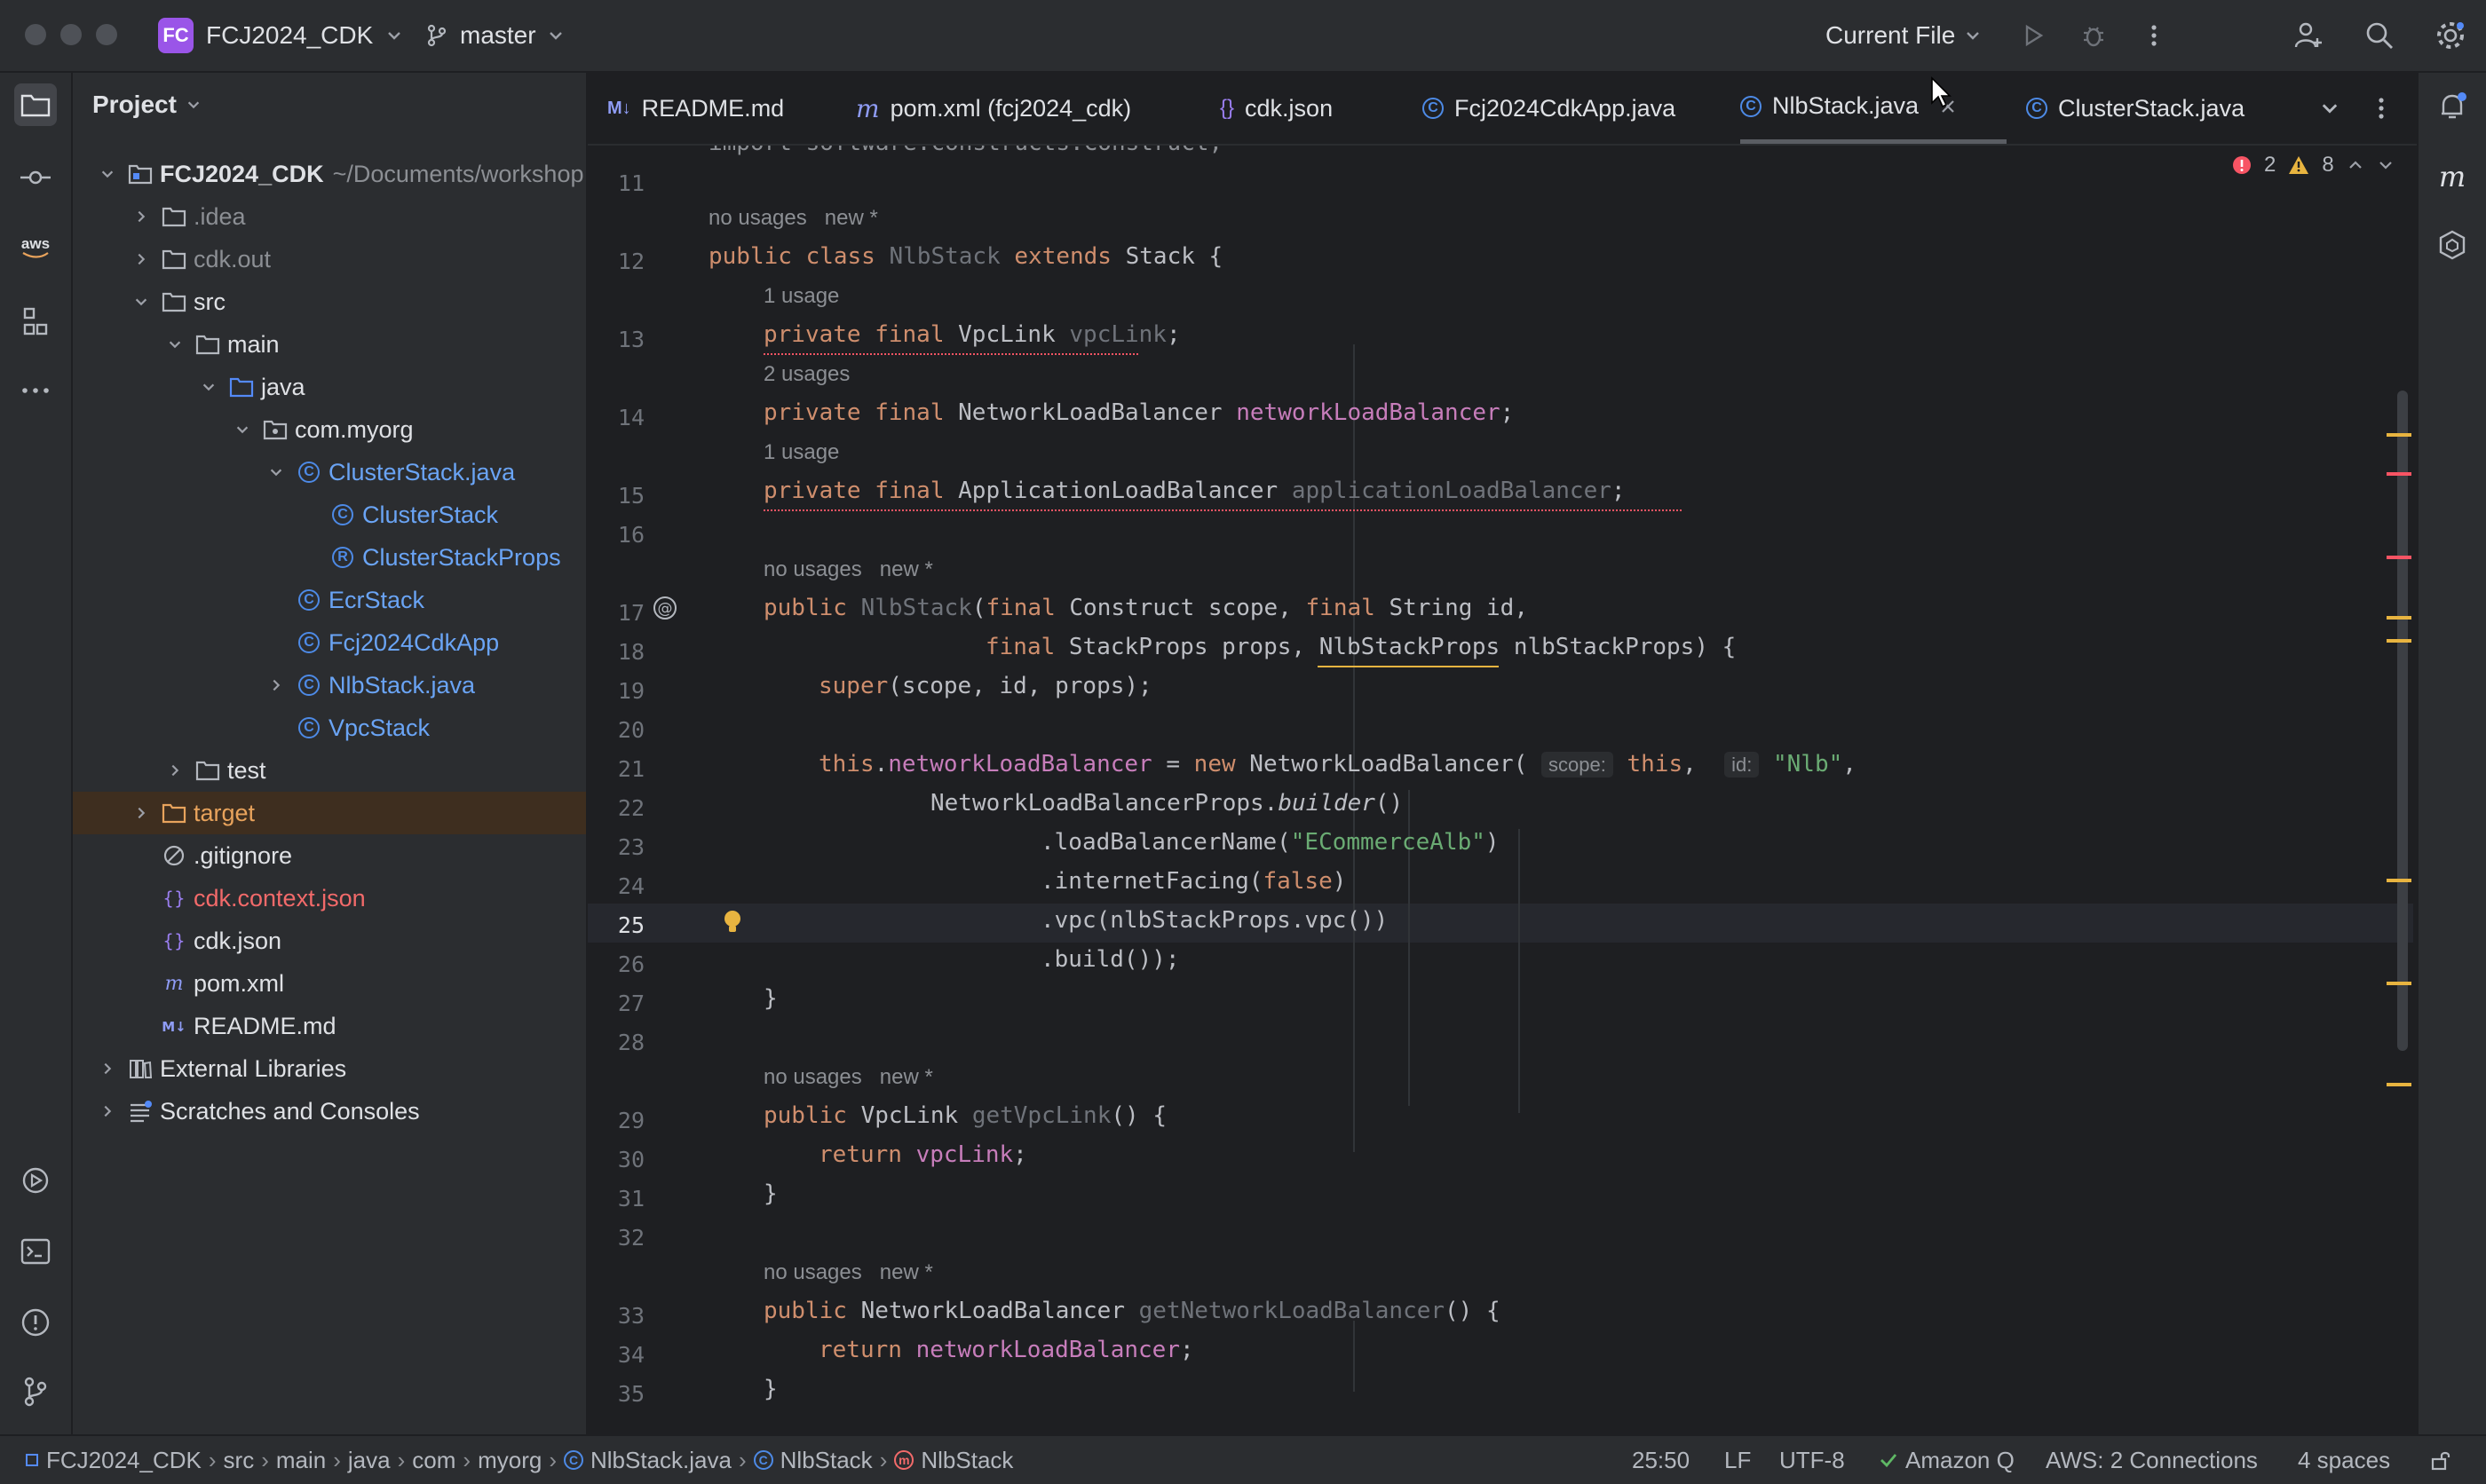 The width and height of the screenshot is (2486, 1484). Describe the element at coordinates (2344, 1460) in the screenshot. I see `indent-setting: 4 spaces` at that location.